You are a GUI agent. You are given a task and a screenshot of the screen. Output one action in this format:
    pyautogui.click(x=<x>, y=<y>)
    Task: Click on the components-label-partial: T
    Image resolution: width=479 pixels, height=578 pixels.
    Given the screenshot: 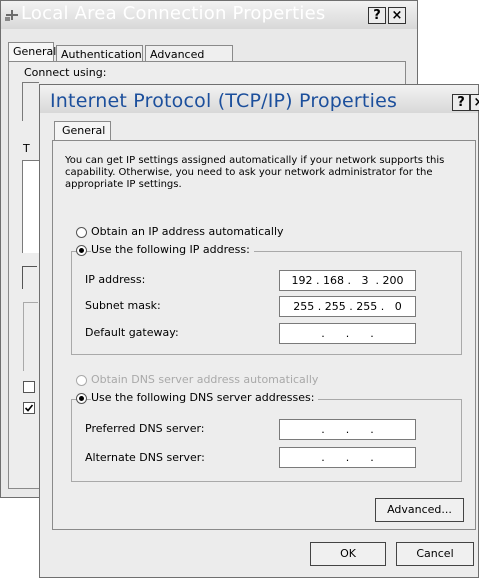 What is the action you would take?
    pyautogui.click(x=26, y=148)
    